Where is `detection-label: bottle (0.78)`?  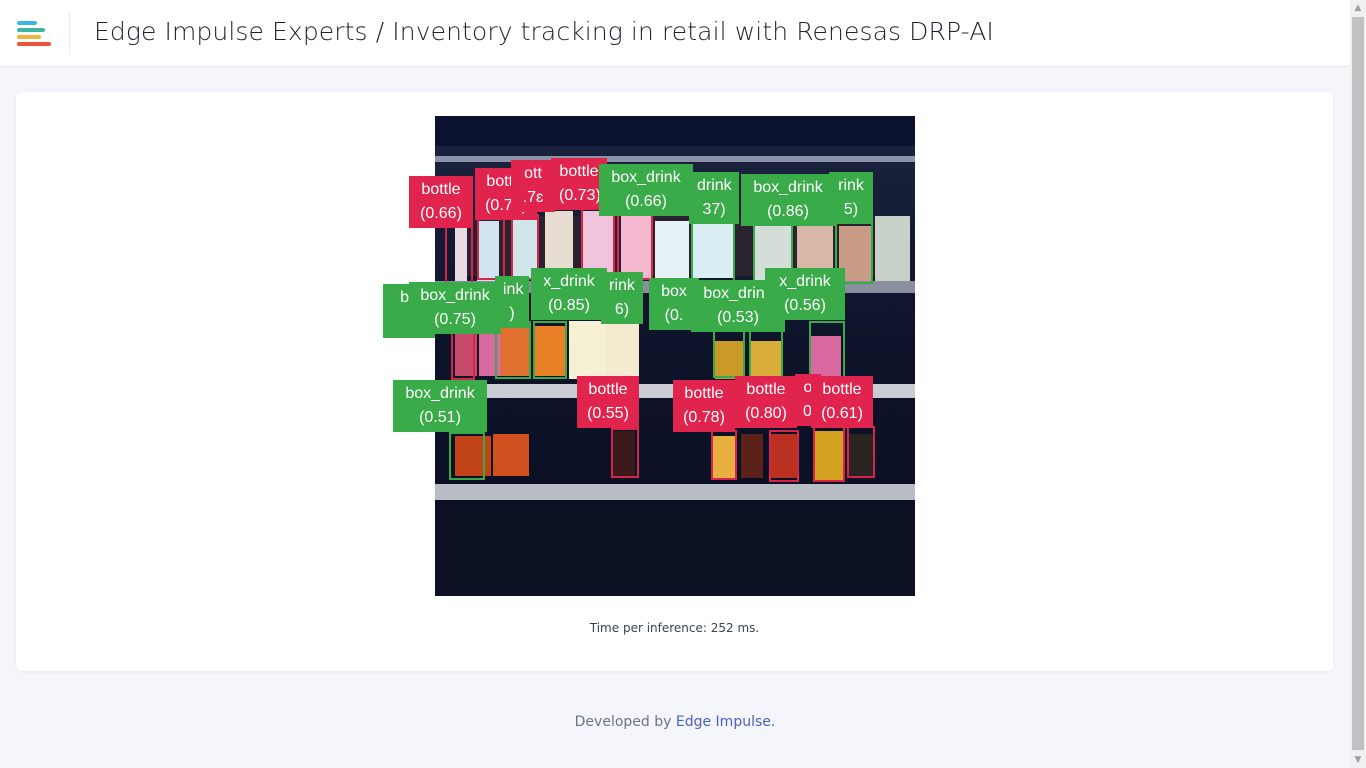 detection-label: bottle (0.78) is located at coordinates (704, 406).